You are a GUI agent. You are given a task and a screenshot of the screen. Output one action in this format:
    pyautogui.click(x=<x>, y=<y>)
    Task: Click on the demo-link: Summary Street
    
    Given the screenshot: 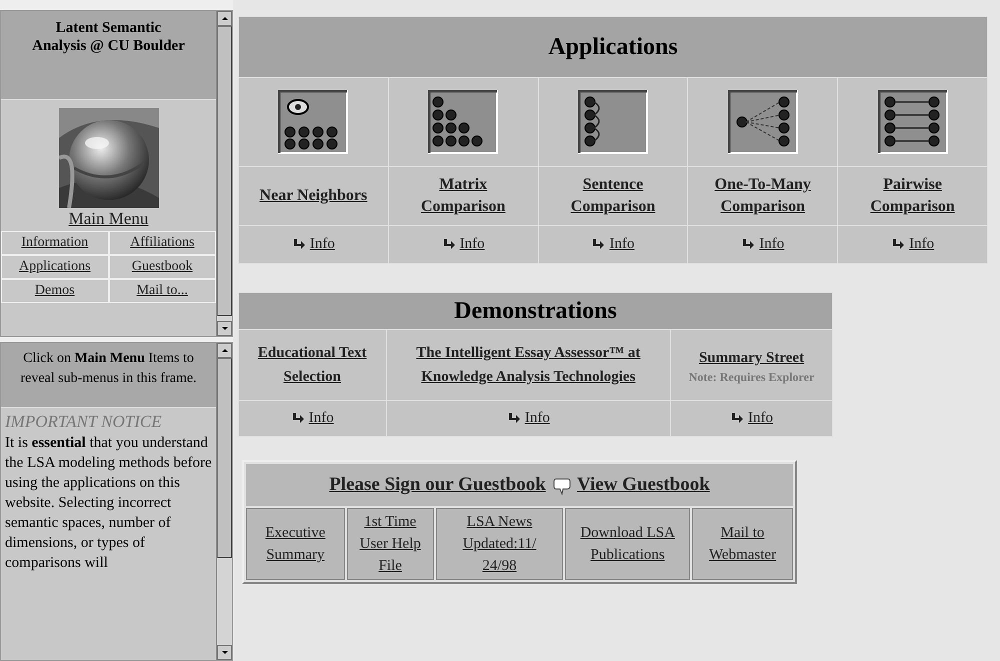 What is the action you would take?
    pyautogui.click(x=751, y=358)
    